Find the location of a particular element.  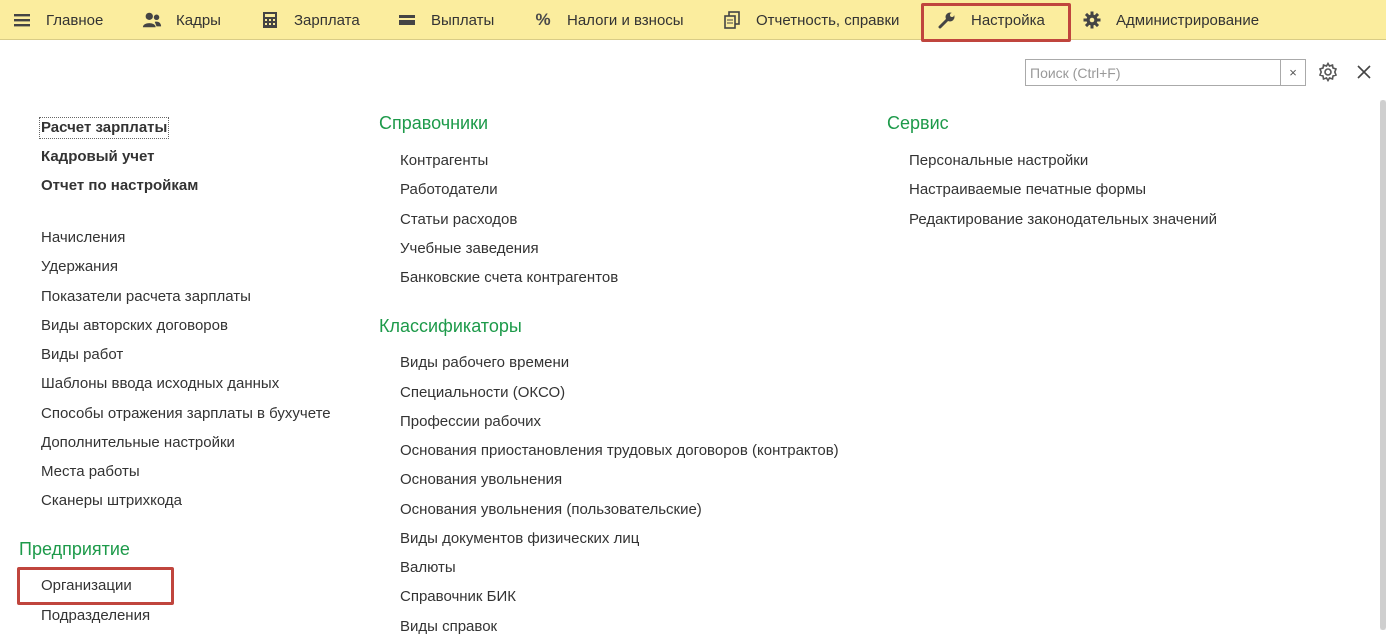

menu-icon is located at coordinates (22, 20).